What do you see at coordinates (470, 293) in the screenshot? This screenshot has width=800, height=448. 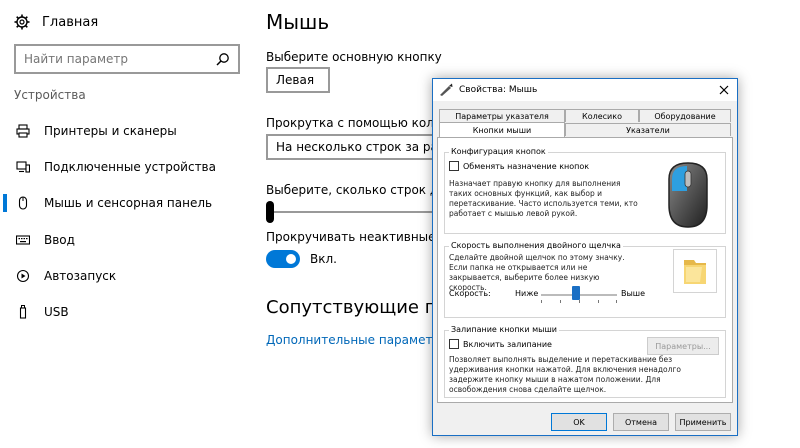 I see `speed-label: Скорость:` at bounding box center [470, 293].